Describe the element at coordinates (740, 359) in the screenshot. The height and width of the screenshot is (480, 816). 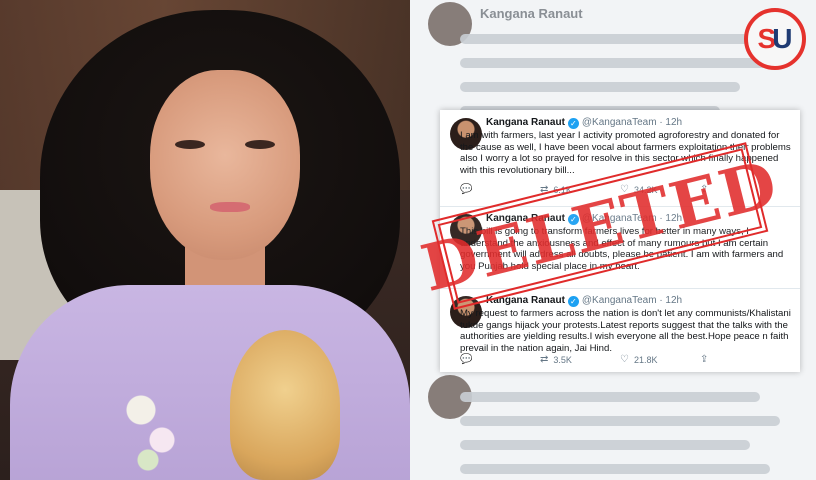
I see `share-action: ⇪` at that location.